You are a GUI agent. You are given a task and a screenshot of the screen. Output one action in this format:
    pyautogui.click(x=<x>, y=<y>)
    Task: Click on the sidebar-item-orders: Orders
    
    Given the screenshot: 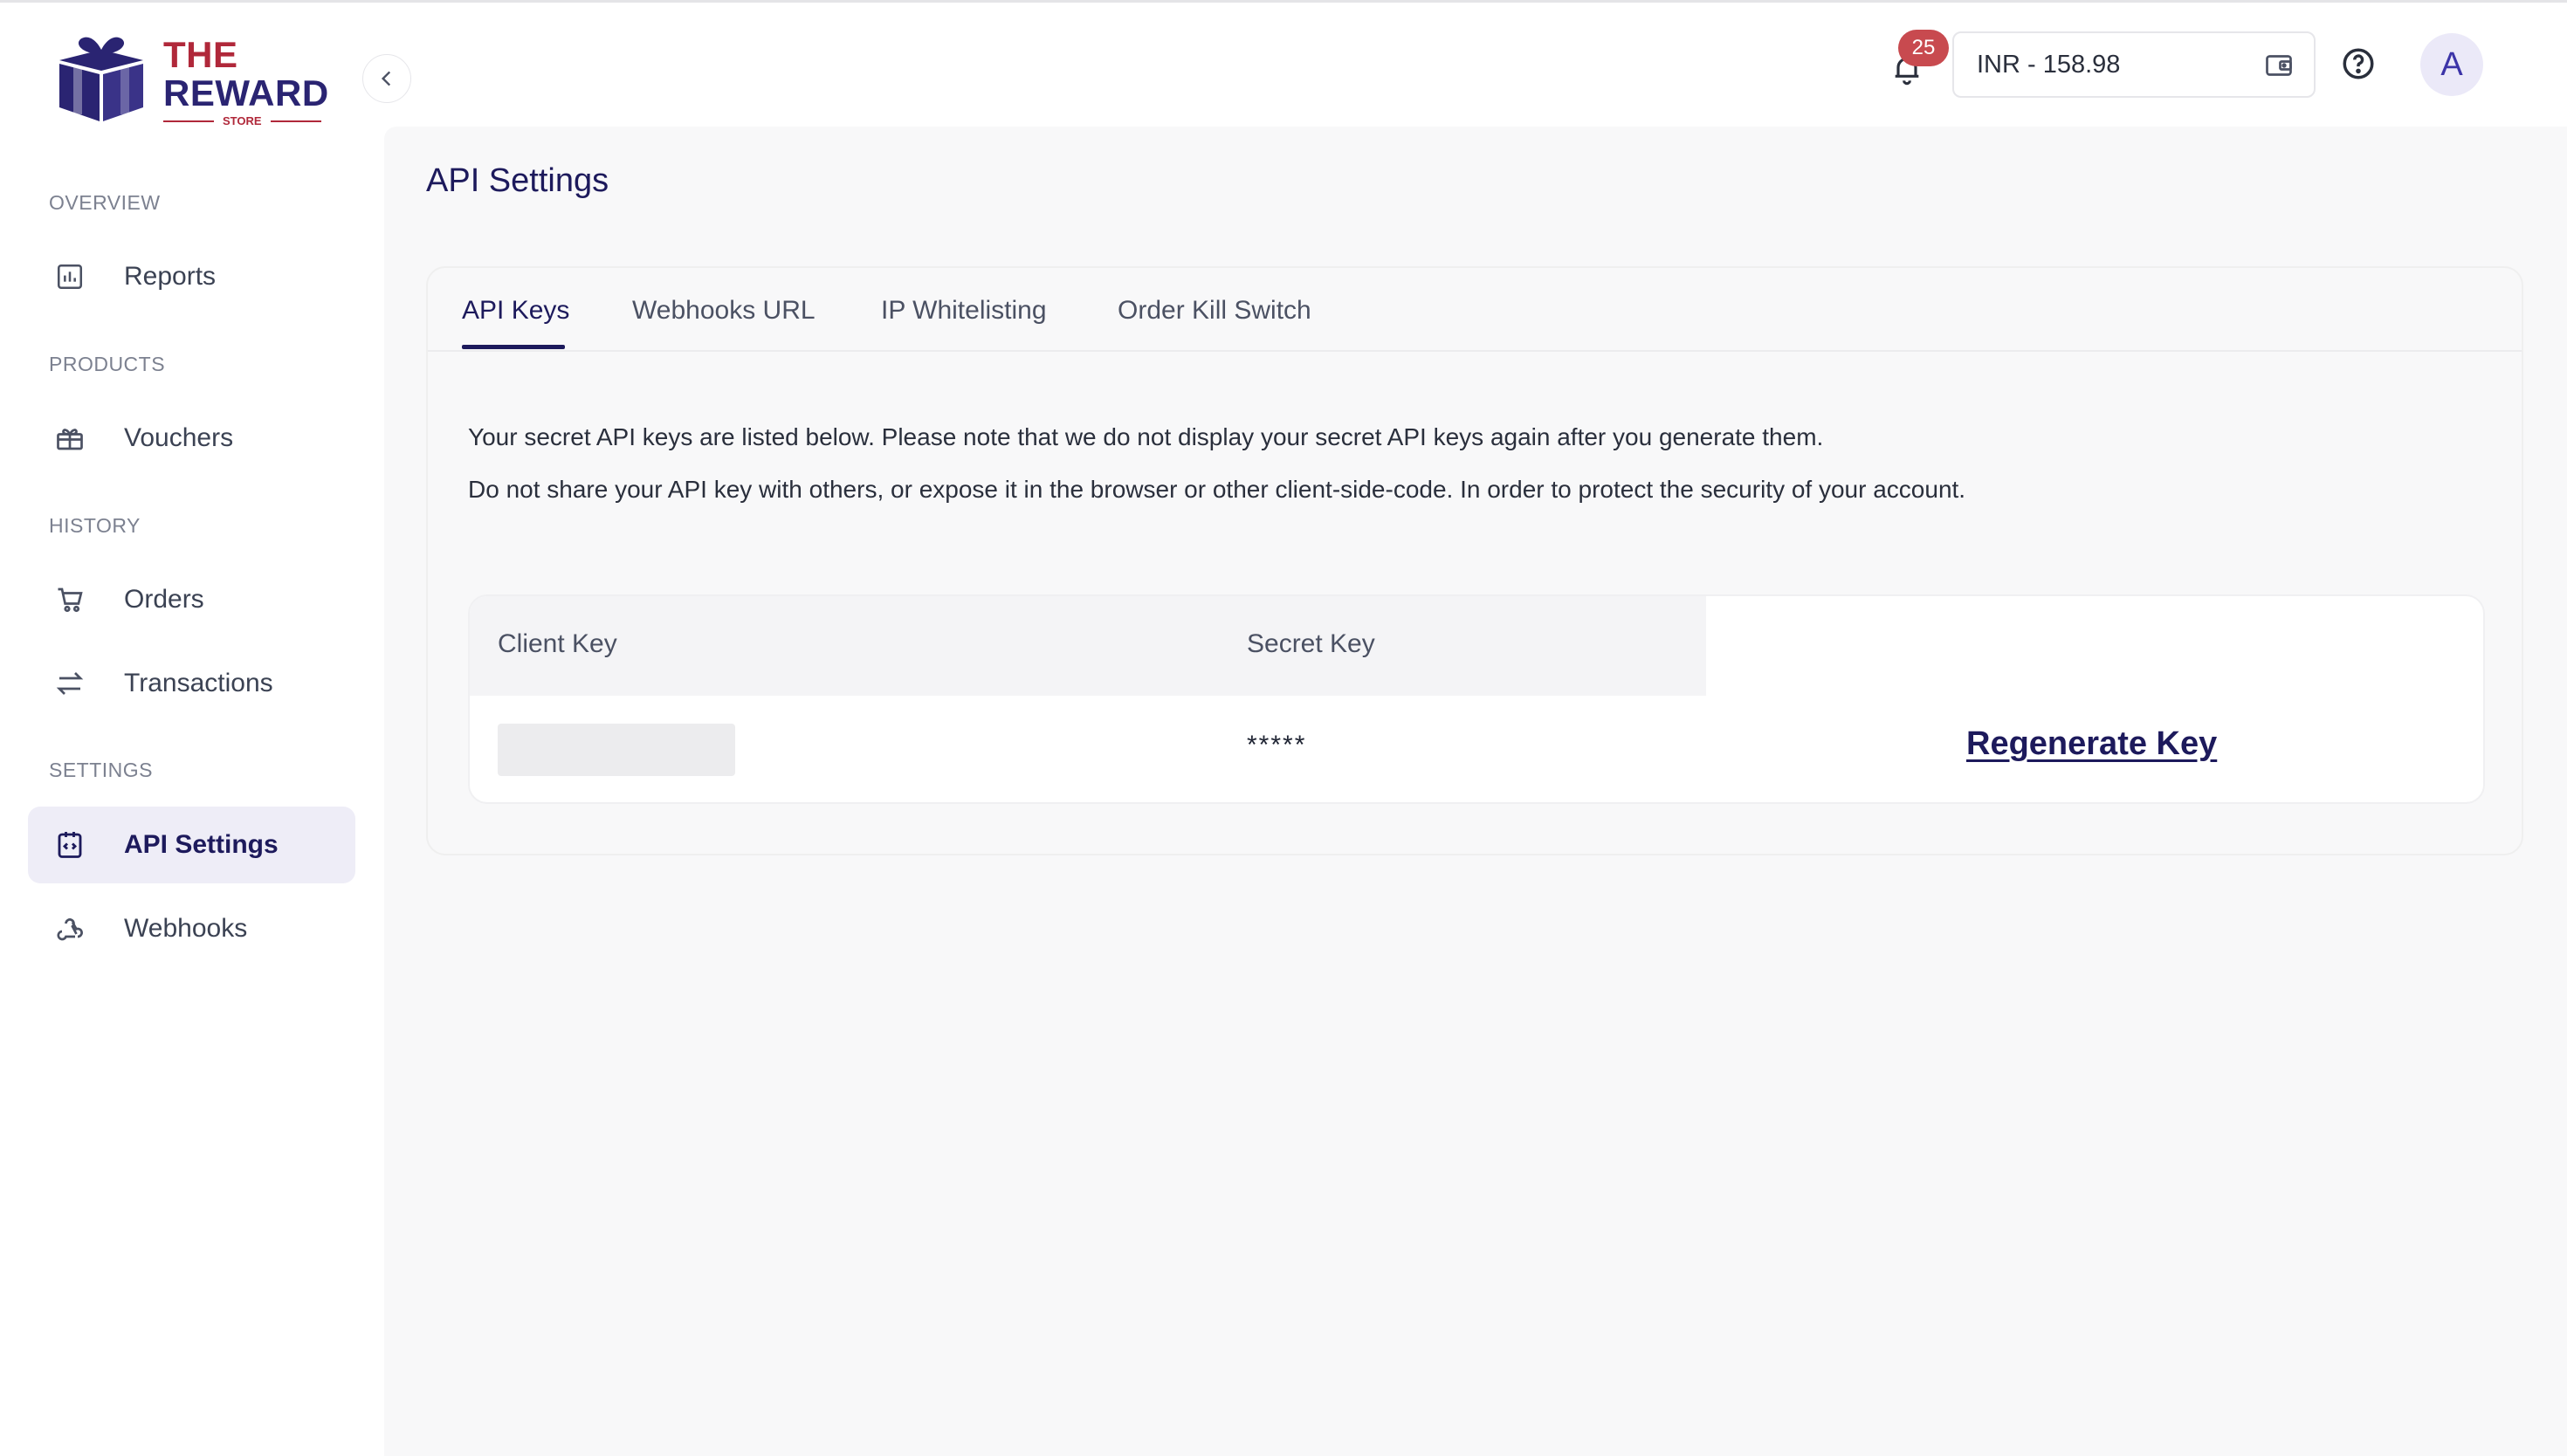 What is the action you would take?
    pyautogui.click(x=191, y=599)
    